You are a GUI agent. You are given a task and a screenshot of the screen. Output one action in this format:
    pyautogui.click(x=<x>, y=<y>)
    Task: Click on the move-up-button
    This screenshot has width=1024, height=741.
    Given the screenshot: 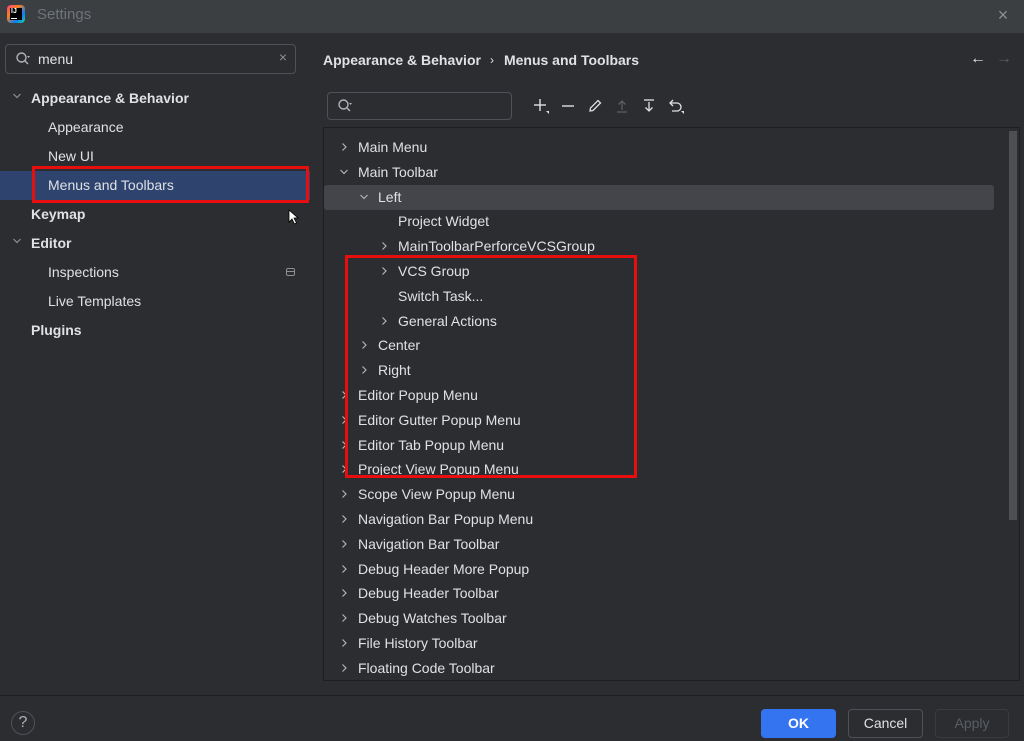 What is the action you would take?
    pyautogui.click(x=621, y=106)
    